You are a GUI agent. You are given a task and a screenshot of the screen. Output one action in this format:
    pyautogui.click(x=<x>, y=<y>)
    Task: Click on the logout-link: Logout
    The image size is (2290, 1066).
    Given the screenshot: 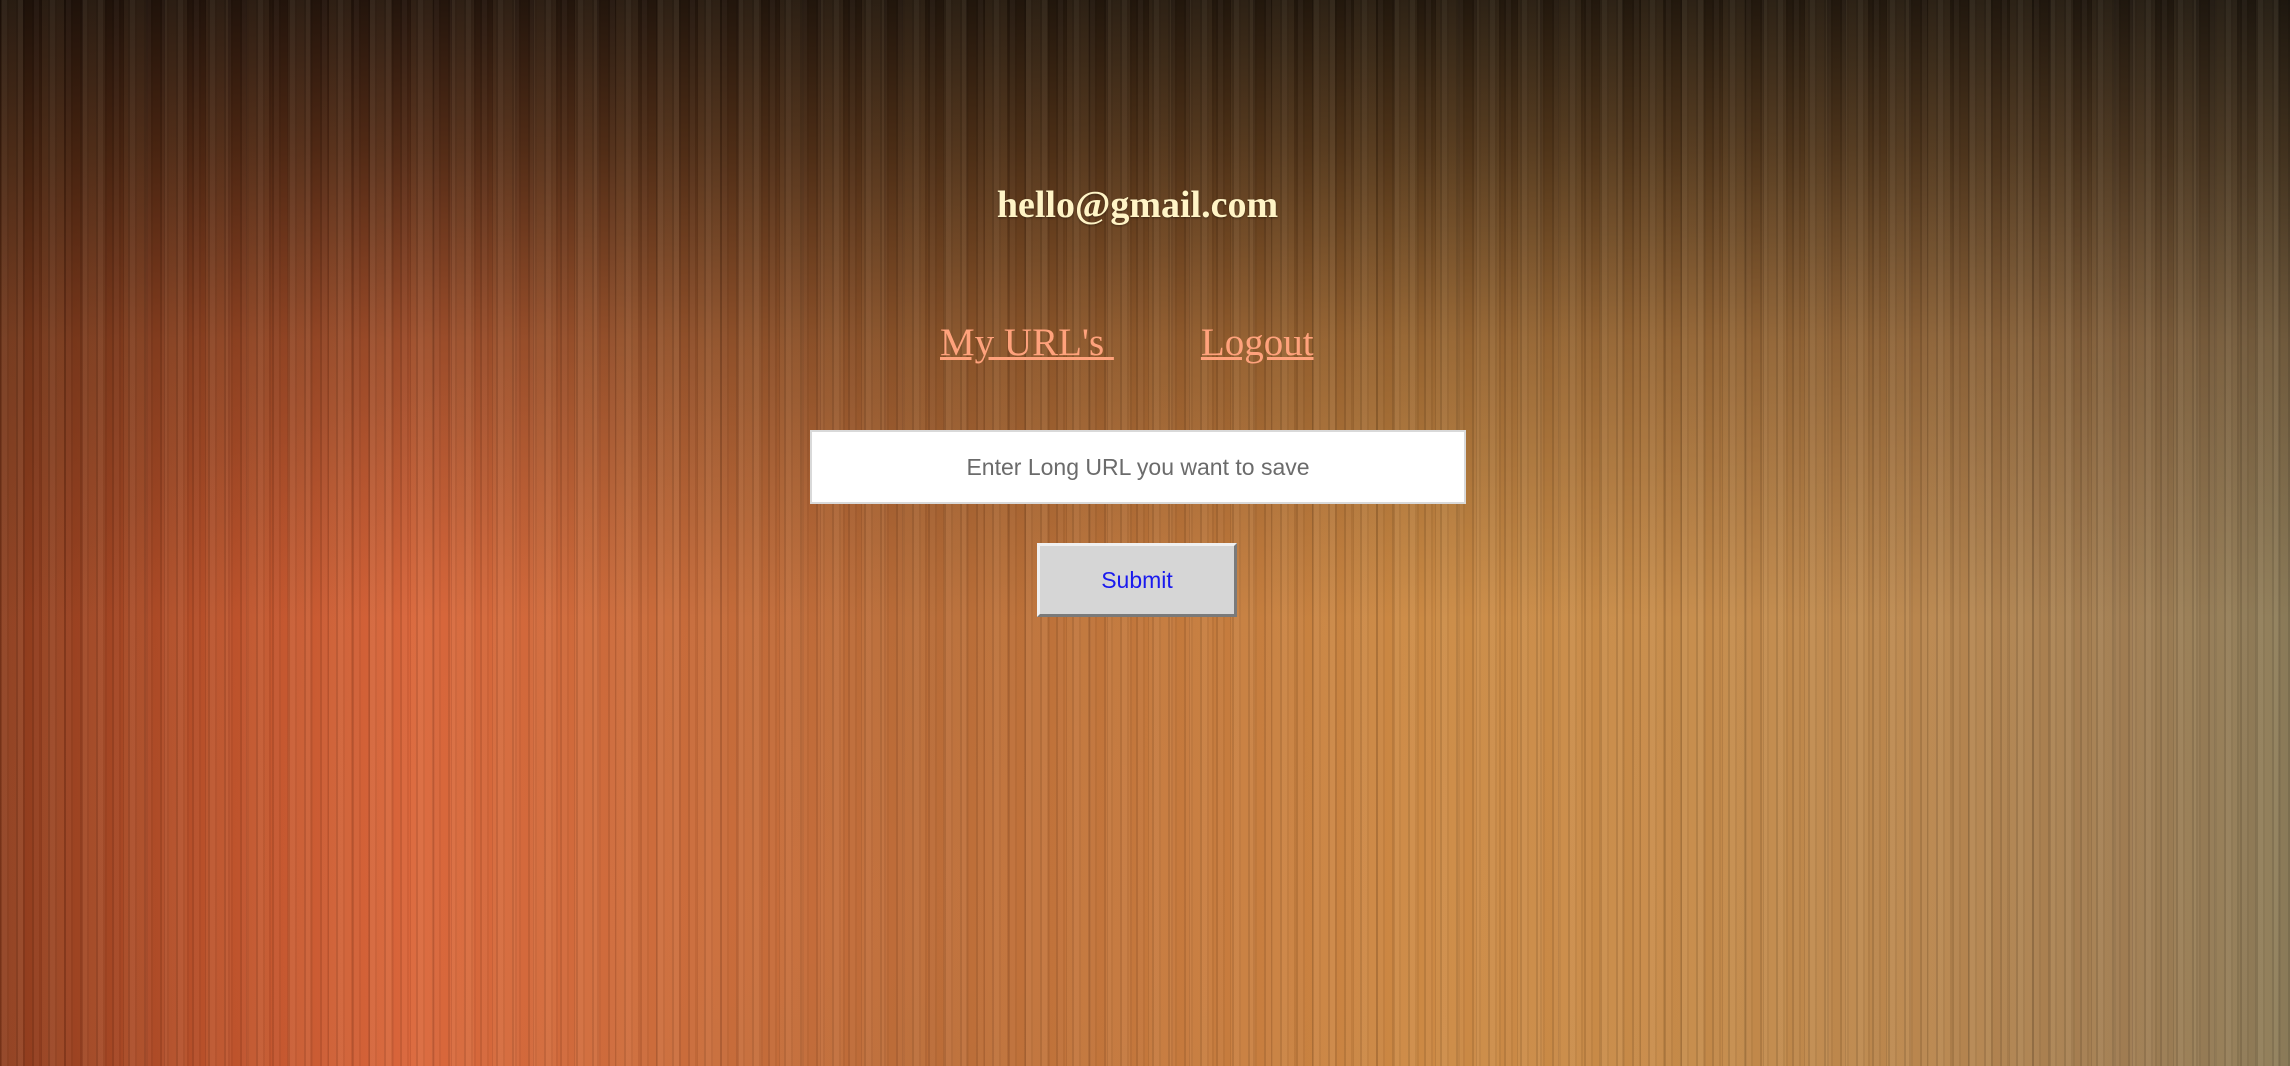 What is the action you would take?
    pyautogui.click(x=1257, y=342)
    